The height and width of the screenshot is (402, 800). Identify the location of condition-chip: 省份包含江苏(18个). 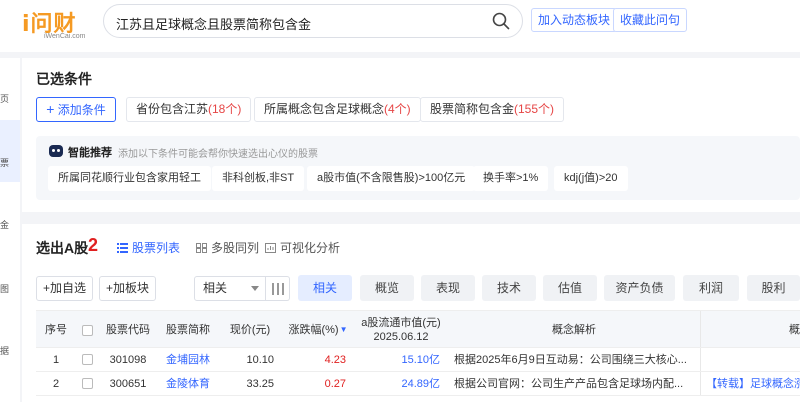
(189, 109).